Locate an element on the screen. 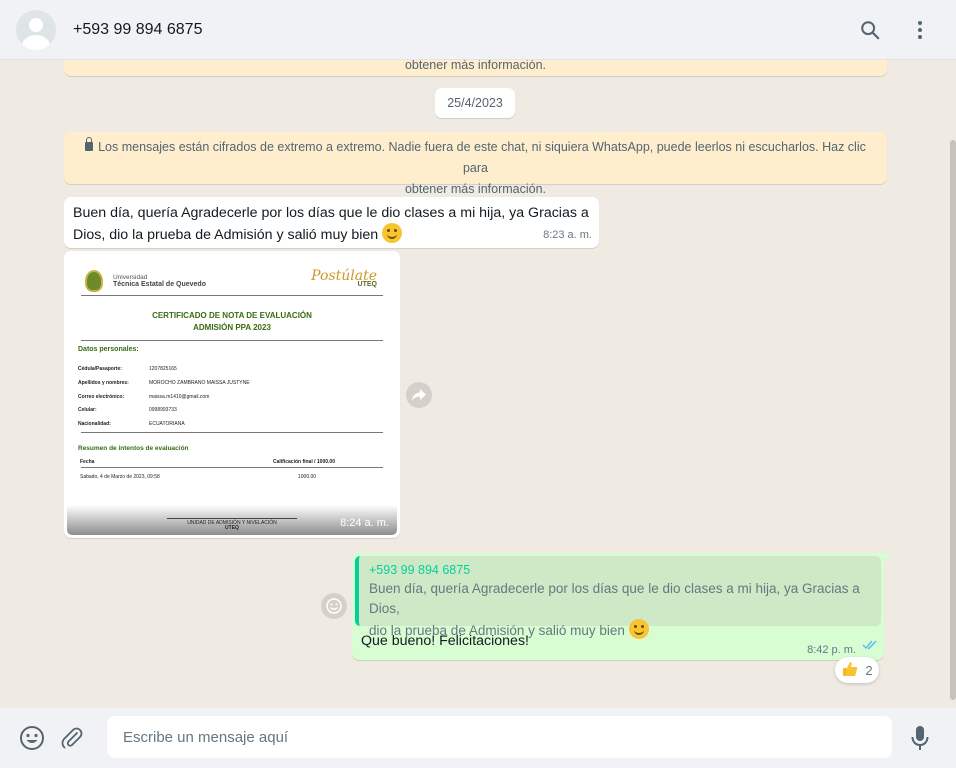 The image size is (956, 768). reaction-count: 2 is located at coordinates (869, 670).